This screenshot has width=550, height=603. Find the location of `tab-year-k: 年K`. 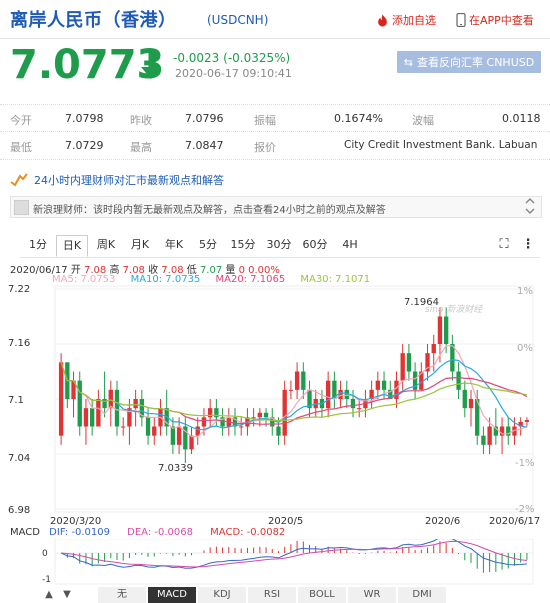

tab-year-k: 年K is located at coordinates (174, 245).